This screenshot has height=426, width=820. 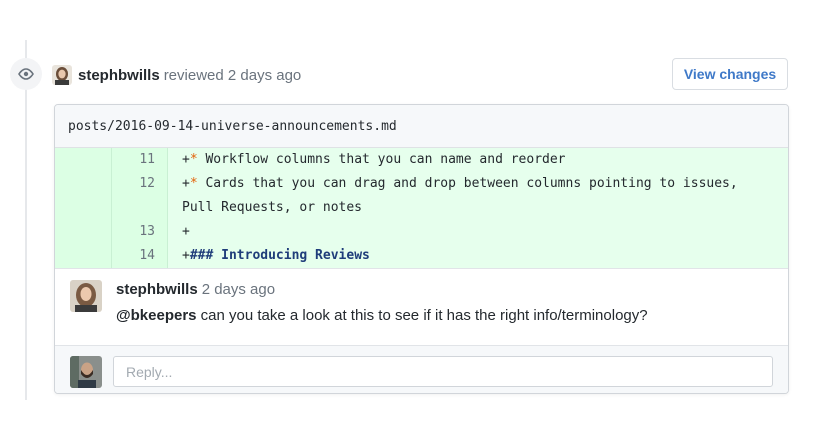 What do you see at coordinates (86, 296) in the screenshot?
I see `commenter-avatar` at bounding box center [86, 296].